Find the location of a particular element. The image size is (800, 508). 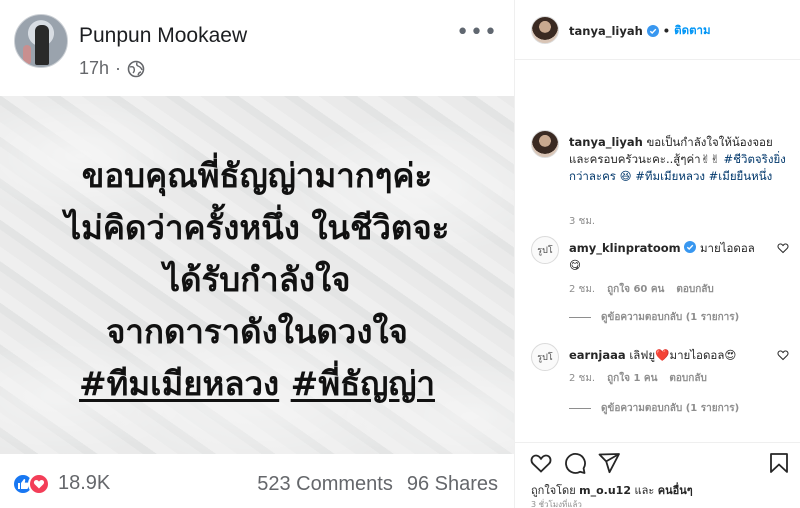

more-options-icon: ••• is located at coordinates (477, 32).